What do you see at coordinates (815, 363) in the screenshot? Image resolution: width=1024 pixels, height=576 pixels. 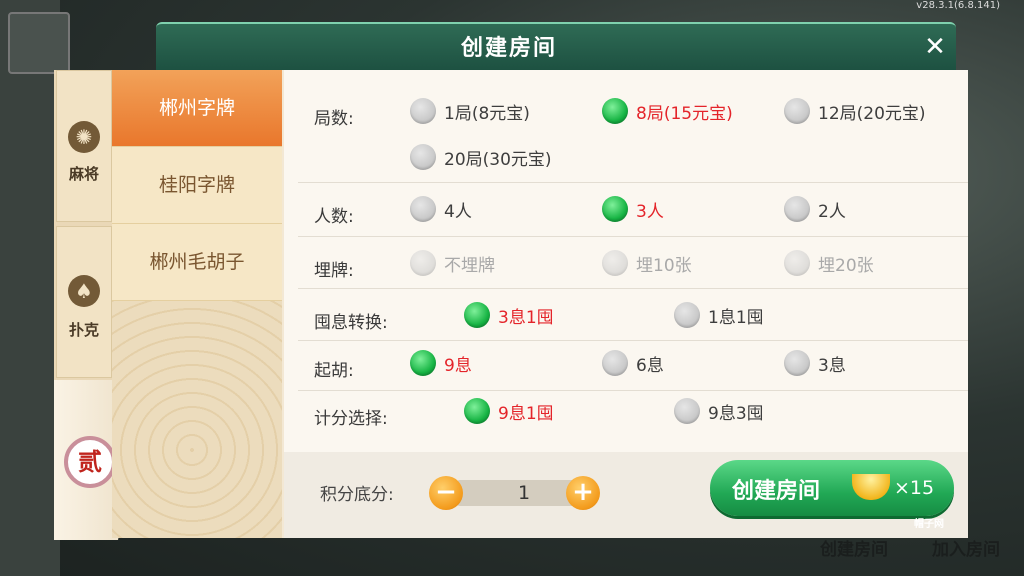 I see `start-option-3: 3息` at bounding box center [815, 363].